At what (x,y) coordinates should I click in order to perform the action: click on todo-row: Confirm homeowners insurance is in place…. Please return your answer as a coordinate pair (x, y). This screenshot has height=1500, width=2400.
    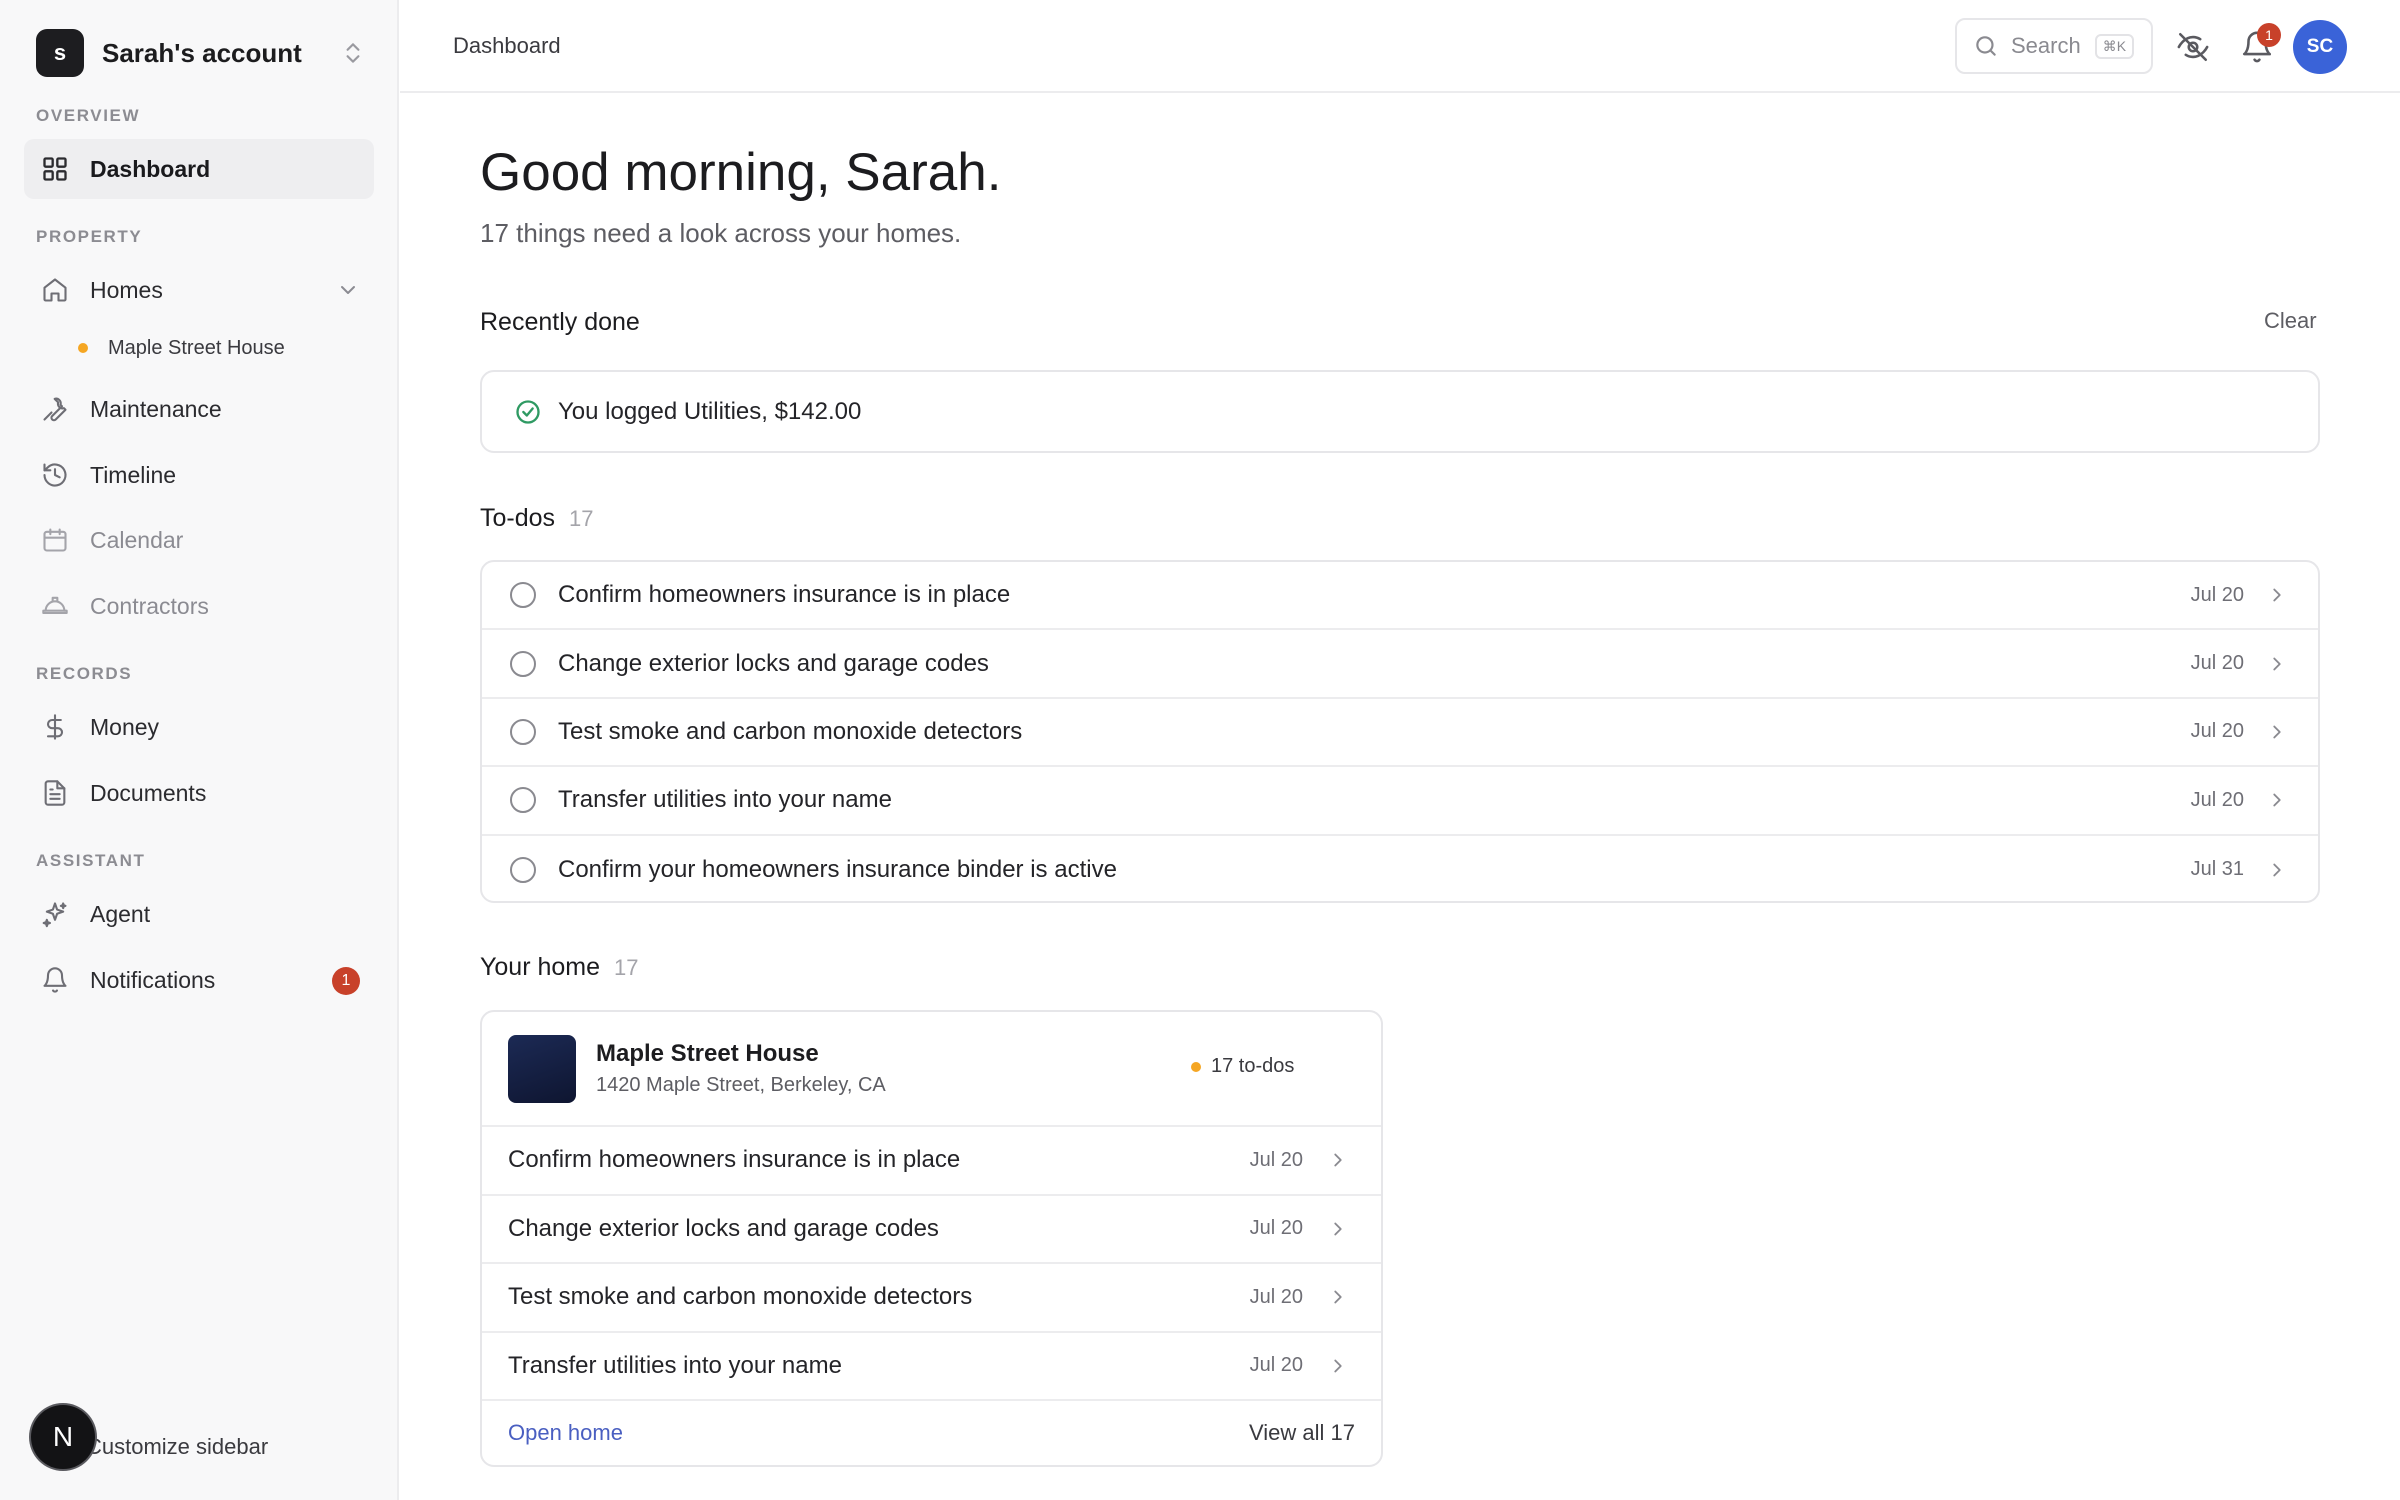
    Looking at the image, I should click on (1400, 596).